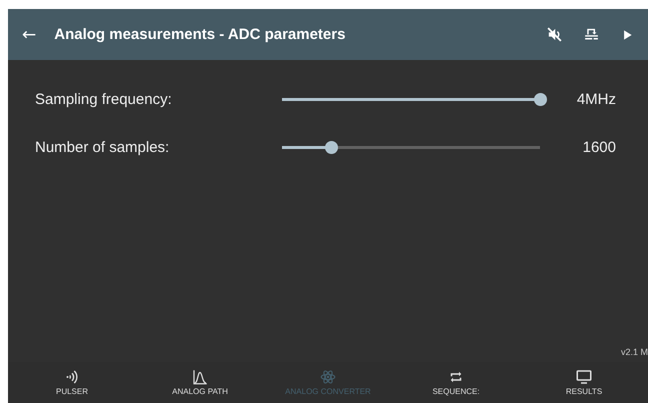 The height and width of the screenshot is (403, 648). What do you see at coordinates (456, 382) in the screenshot?
I see `nav-tab: SEQUENCE:` at bounding box center [456, 382].